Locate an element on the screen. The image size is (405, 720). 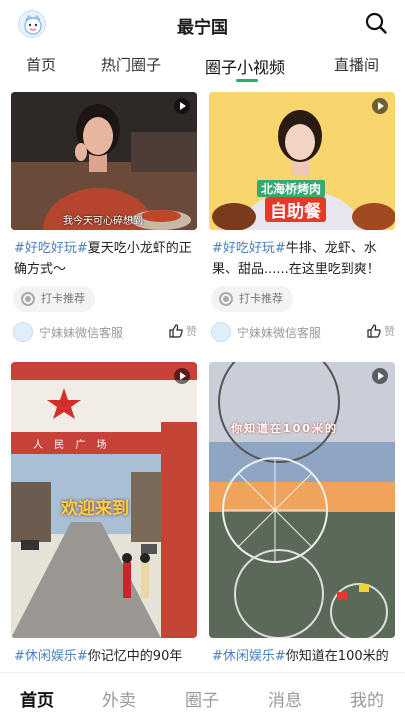
nav-home: 首页 is located at coordinates (37, 698).